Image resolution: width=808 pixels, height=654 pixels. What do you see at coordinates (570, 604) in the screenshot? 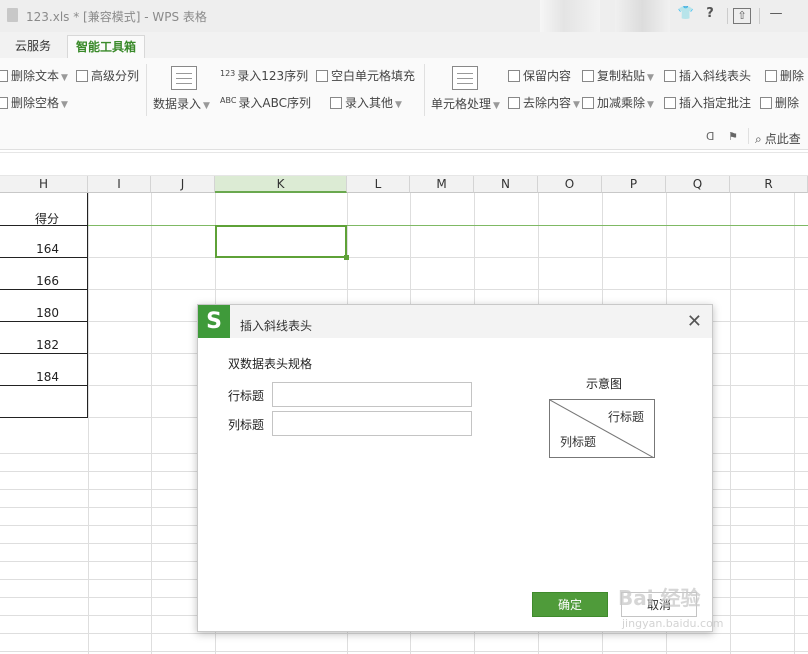
I see `ok-button: 确定` at bounding box center [570, 604].